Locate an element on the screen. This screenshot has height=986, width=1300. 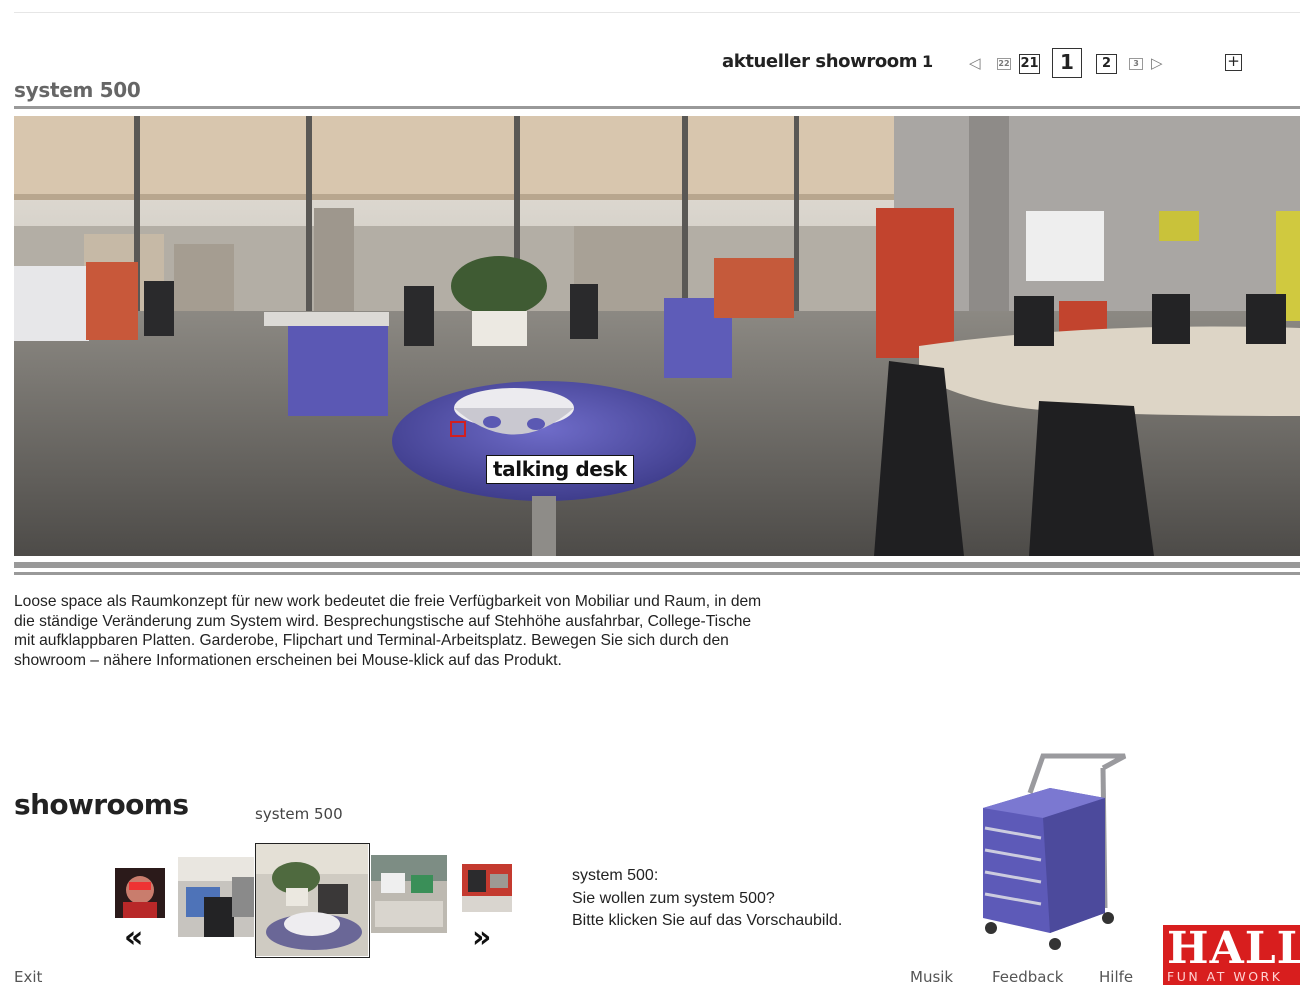
showroom-thumb-next is located at coordinates (487, 888).